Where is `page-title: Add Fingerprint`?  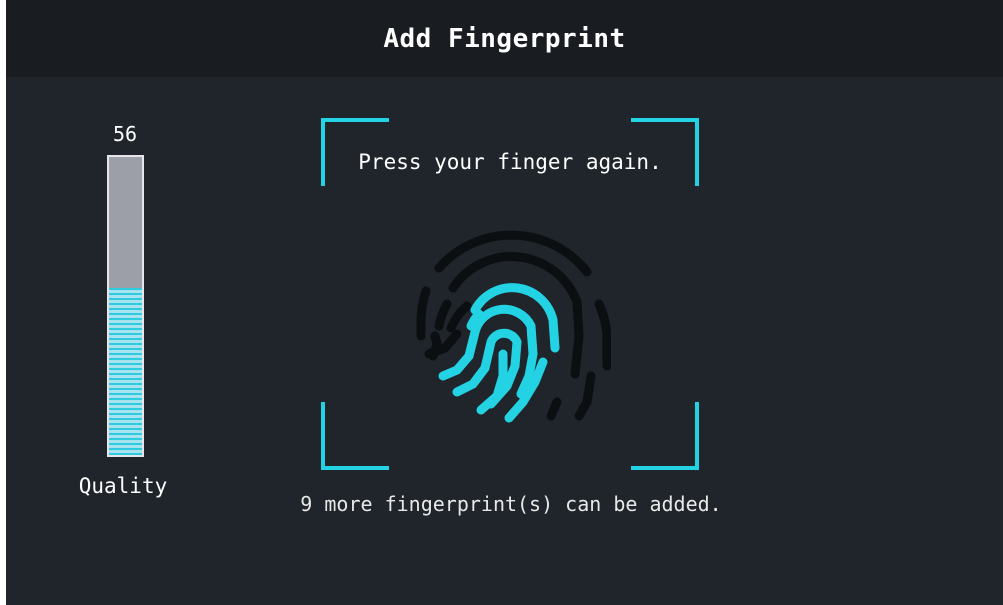
page-title: Add Fingerprint is located at coordinates (504, 38).